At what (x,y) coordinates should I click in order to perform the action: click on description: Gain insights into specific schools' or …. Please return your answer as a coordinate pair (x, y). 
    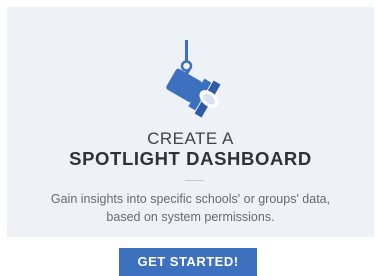
    Looking at the image, I should click on (190, 208).